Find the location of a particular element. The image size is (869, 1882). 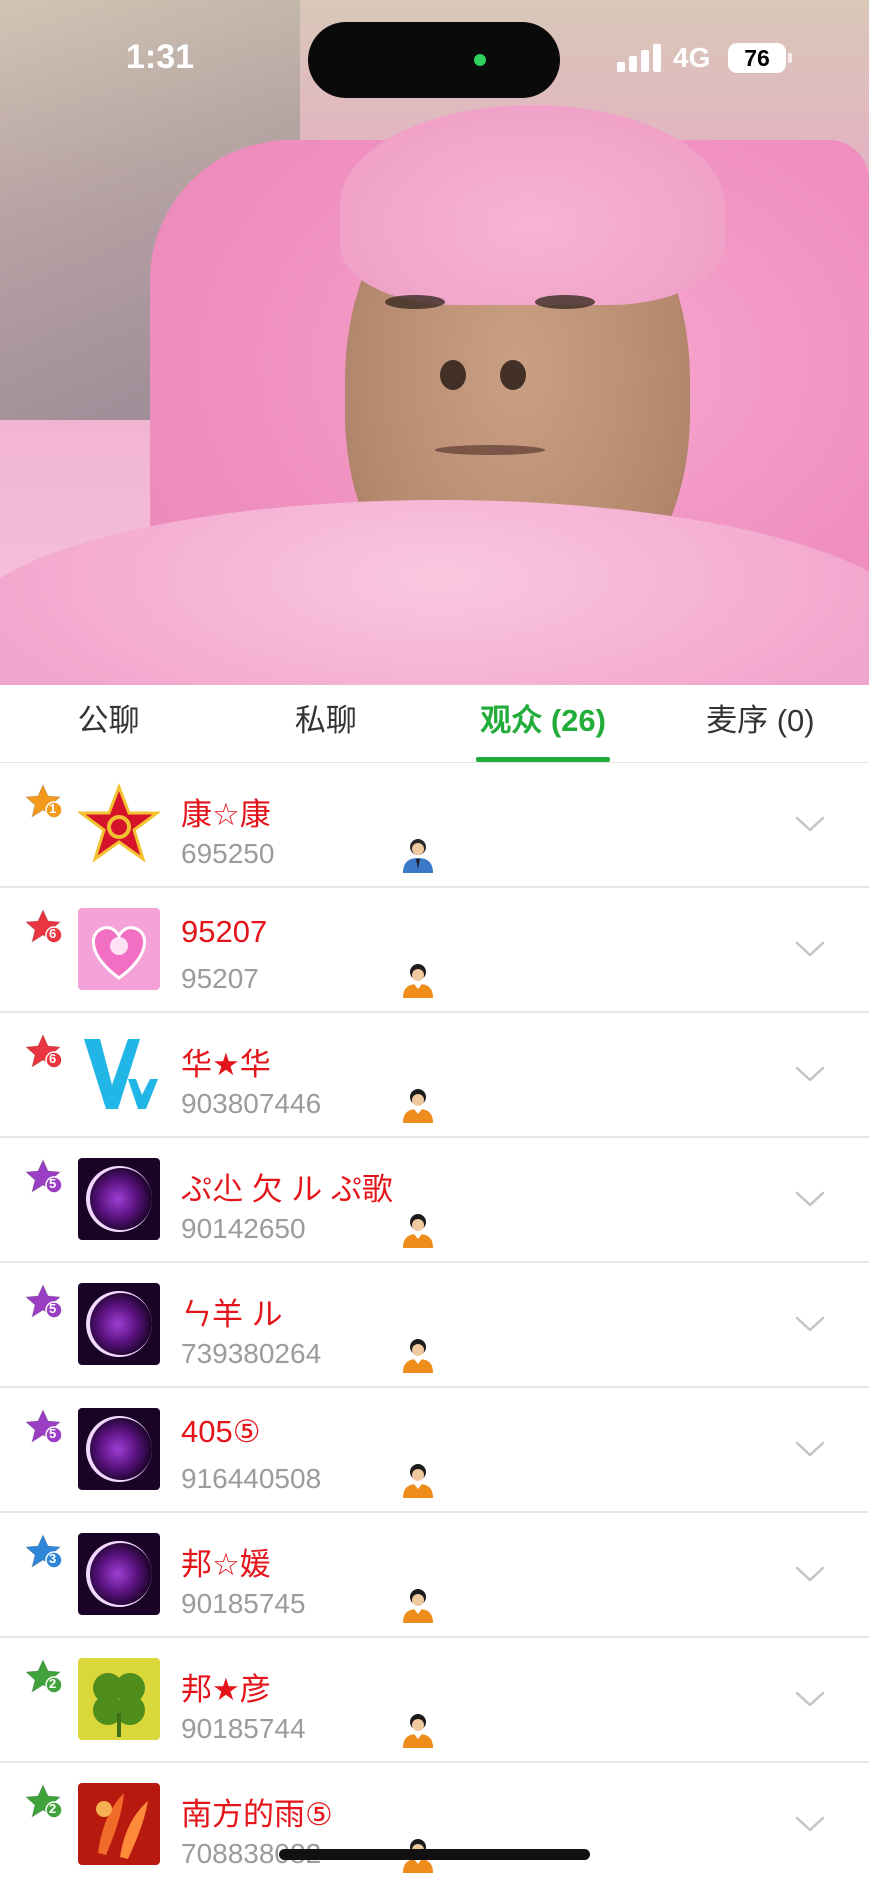

cellular-signal-icon is located at coordinates (640, 58).